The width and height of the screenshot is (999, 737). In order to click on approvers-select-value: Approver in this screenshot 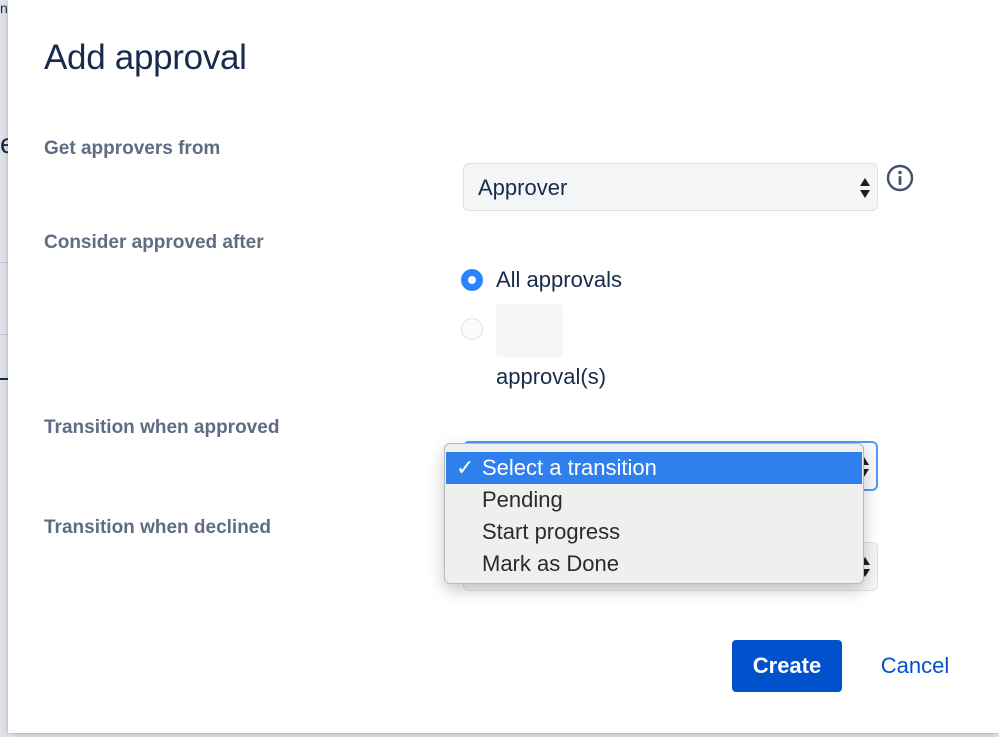, I will do `click(523, 187)`.